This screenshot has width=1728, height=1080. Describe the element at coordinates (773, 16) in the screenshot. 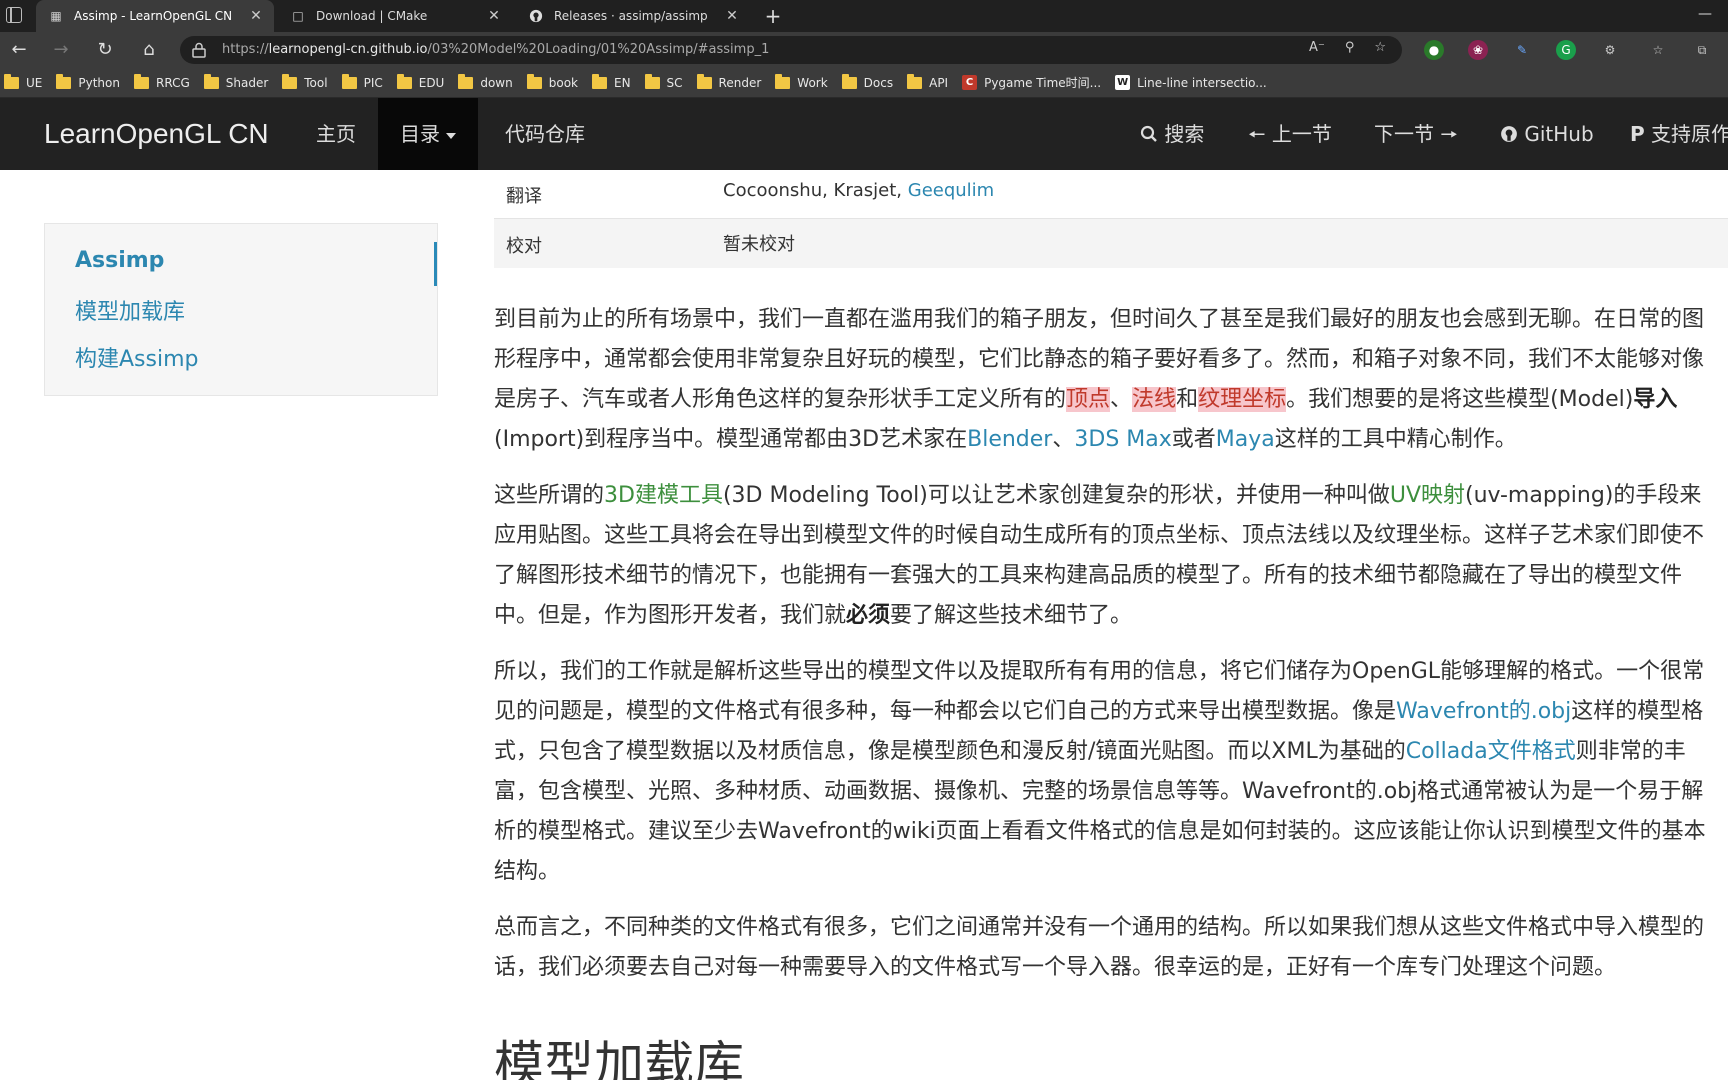

I see `new-tab-icon: +` at that location.